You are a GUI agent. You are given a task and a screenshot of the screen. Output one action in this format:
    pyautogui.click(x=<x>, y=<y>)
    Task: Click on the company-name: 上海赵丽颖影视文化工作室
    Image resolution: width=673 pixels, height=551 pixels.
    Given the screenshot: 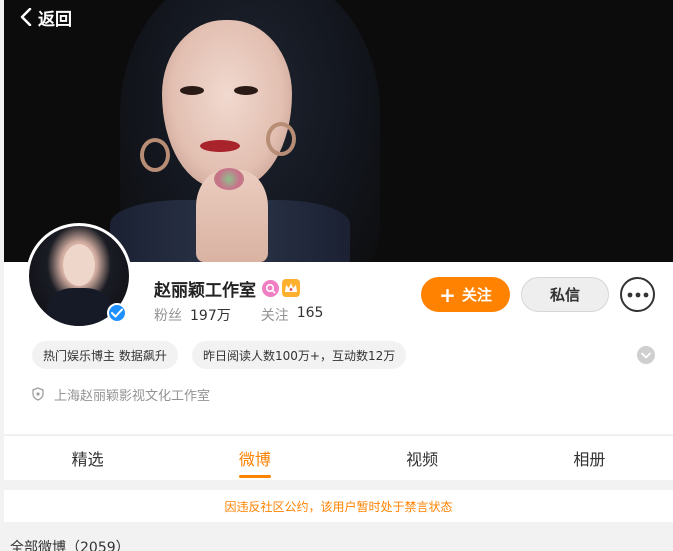 What is the action you would take?
    pyautogui.click(x=132, y=396)
    